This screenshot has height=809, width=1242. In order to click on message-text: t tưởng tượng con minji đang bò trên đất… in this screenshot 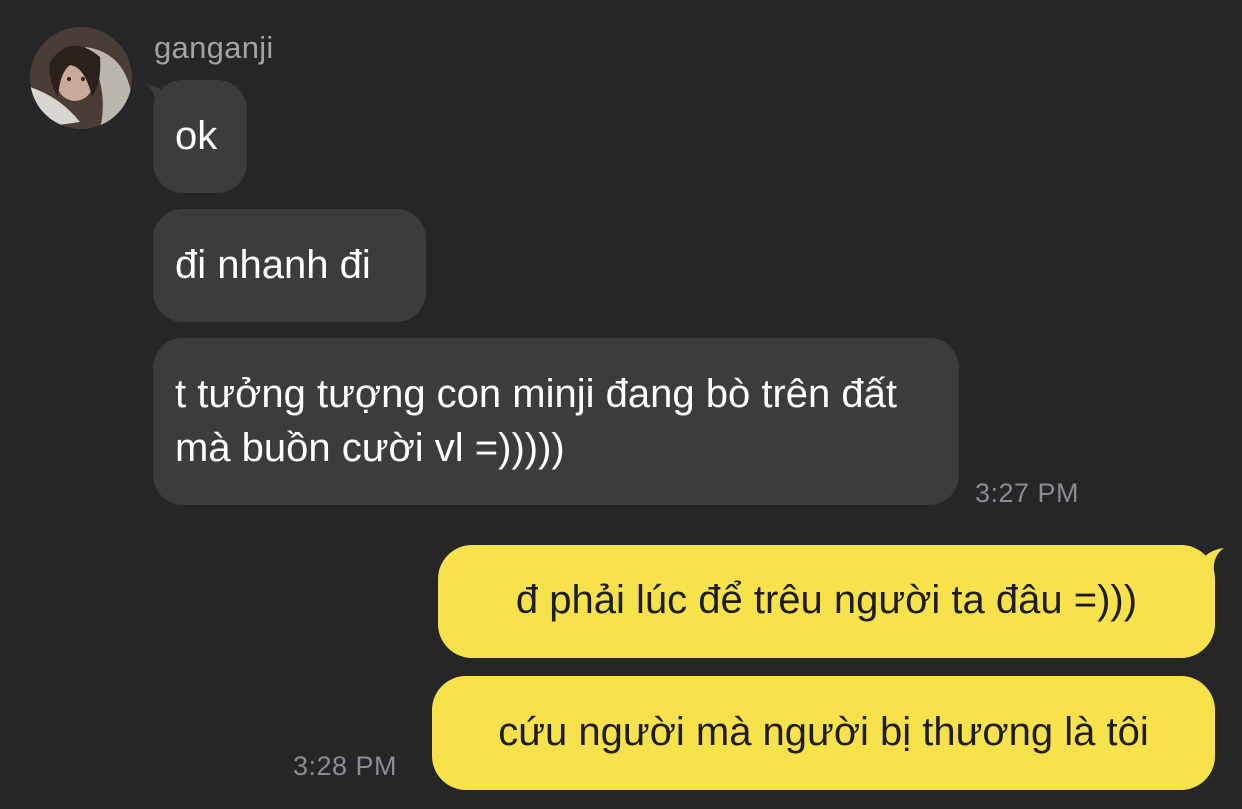, I will do `click(536, 421)`.